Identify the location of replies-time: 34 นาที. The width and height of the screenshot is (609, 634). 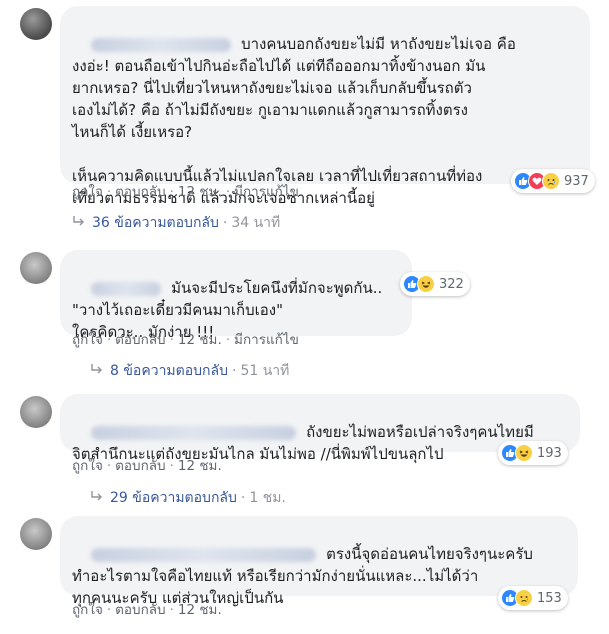
(256, 223).